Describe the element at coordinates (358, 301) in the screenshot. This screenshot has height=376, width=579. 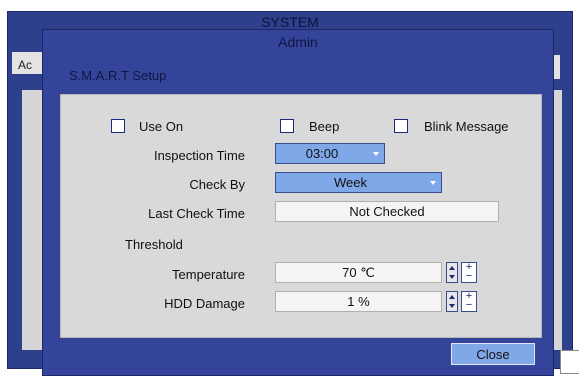
I see `hdd-damage-field: 1 %` at that location.